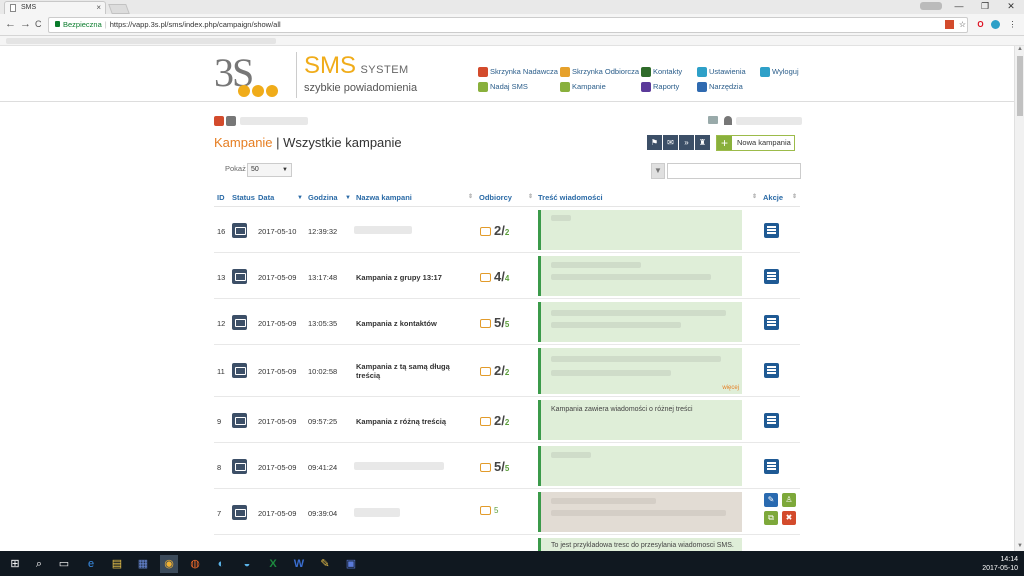 The image size is (1024, 576). Describe the element at coordinates (771, 518) in the screenshot. I see `copy-icon: ⧉` at that location.